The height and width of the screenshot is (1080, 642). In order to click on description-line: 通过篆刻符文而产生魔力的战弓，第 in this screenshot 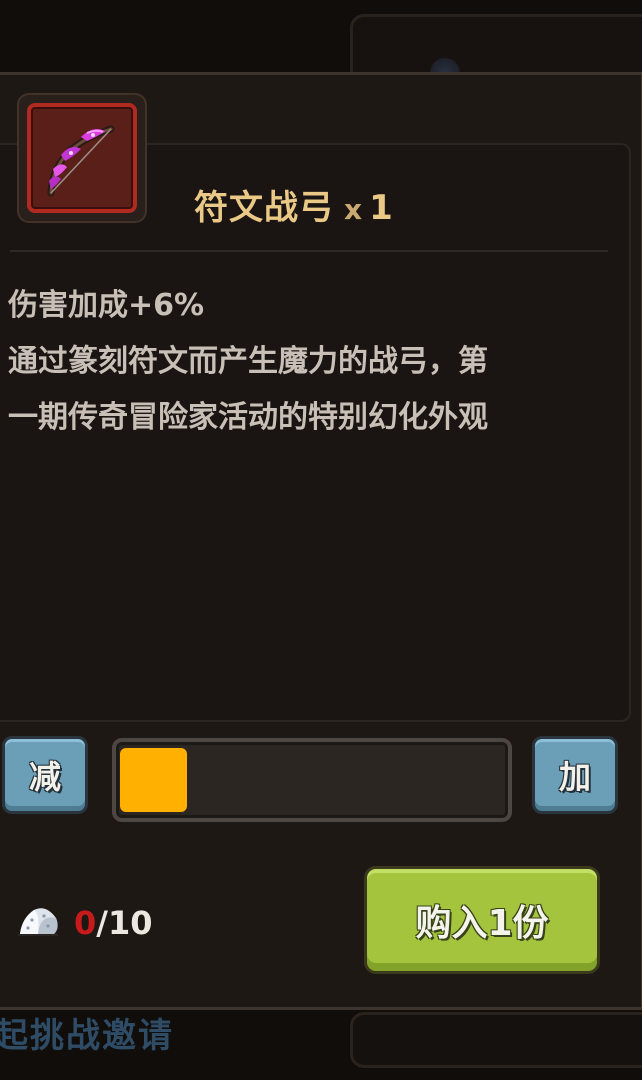, I will do `click(248, 361)`.